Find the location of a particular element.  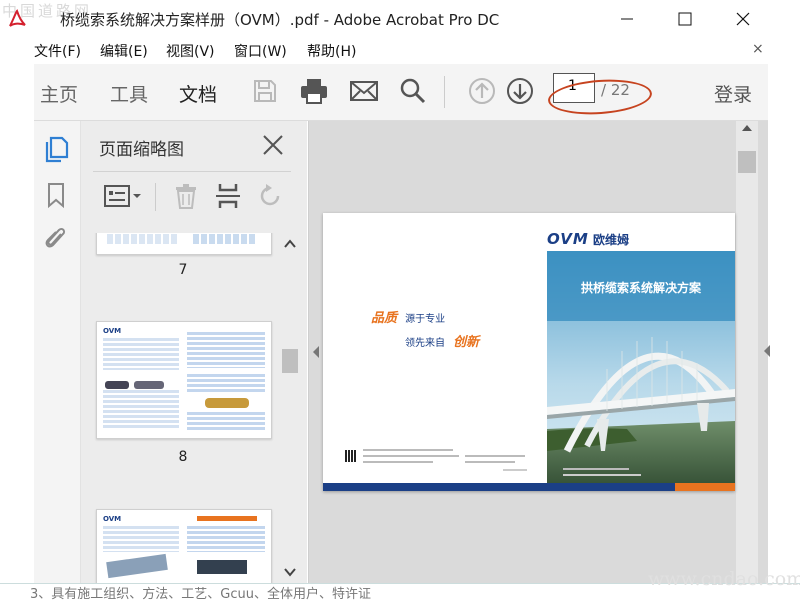

search-button is located at coordinates (413, 91).